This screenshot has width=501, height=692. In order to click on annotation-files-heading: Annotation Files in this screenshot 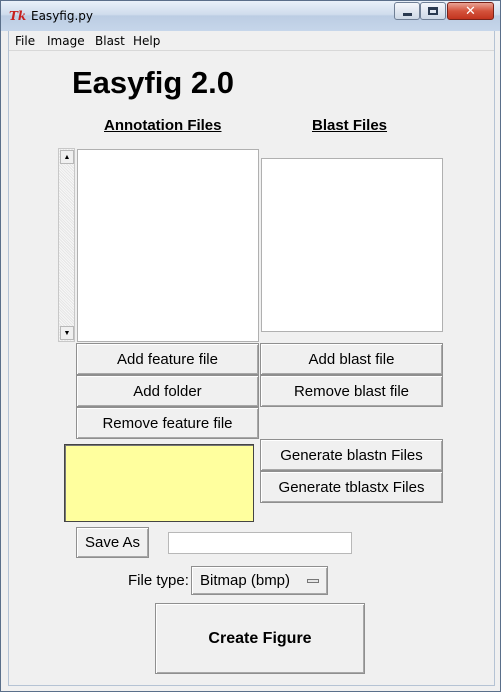, I will do `click(163, 125)`.